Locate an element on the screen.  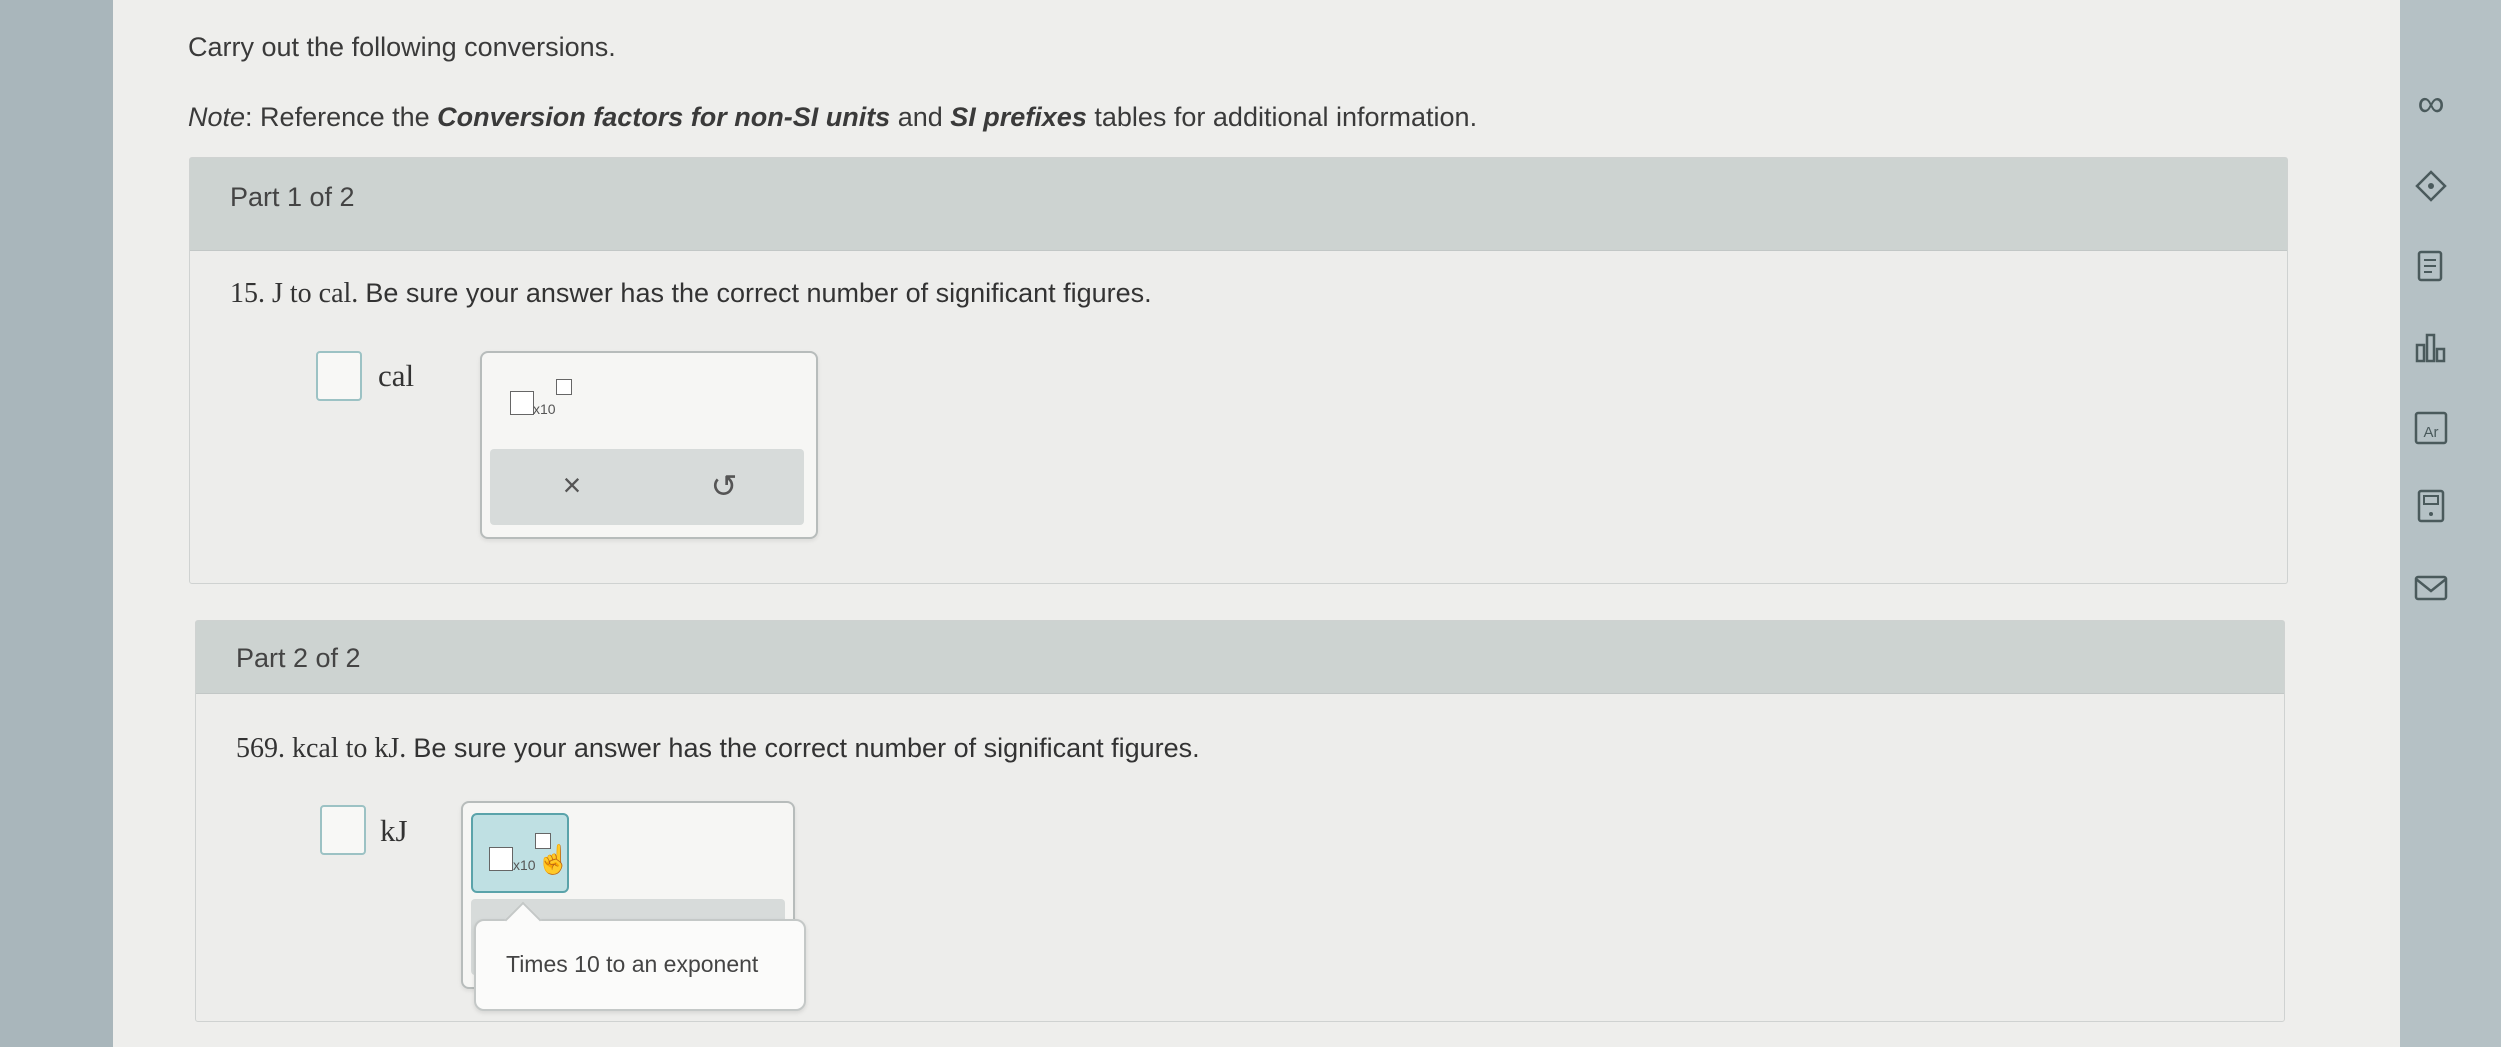
answer-input-kj is located at coordinates (343, 830).